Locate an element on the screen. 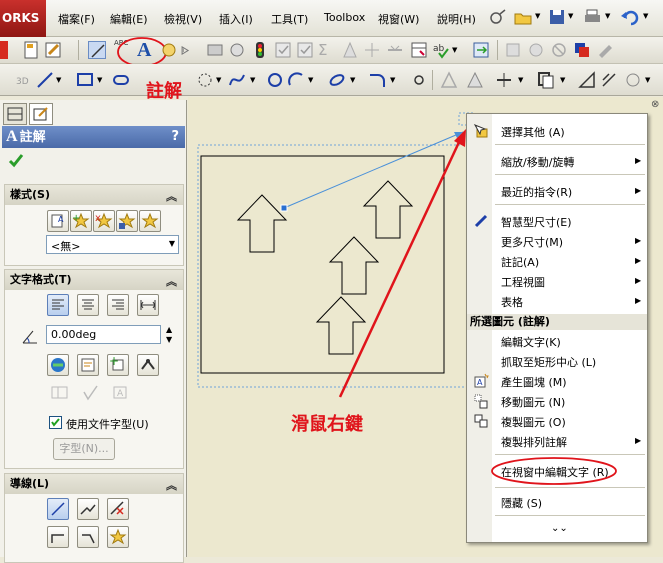 This screenshot has height=563, width=663. ctx-recent-commands: 最近的指令(R) is located at coordinates (536, 192).